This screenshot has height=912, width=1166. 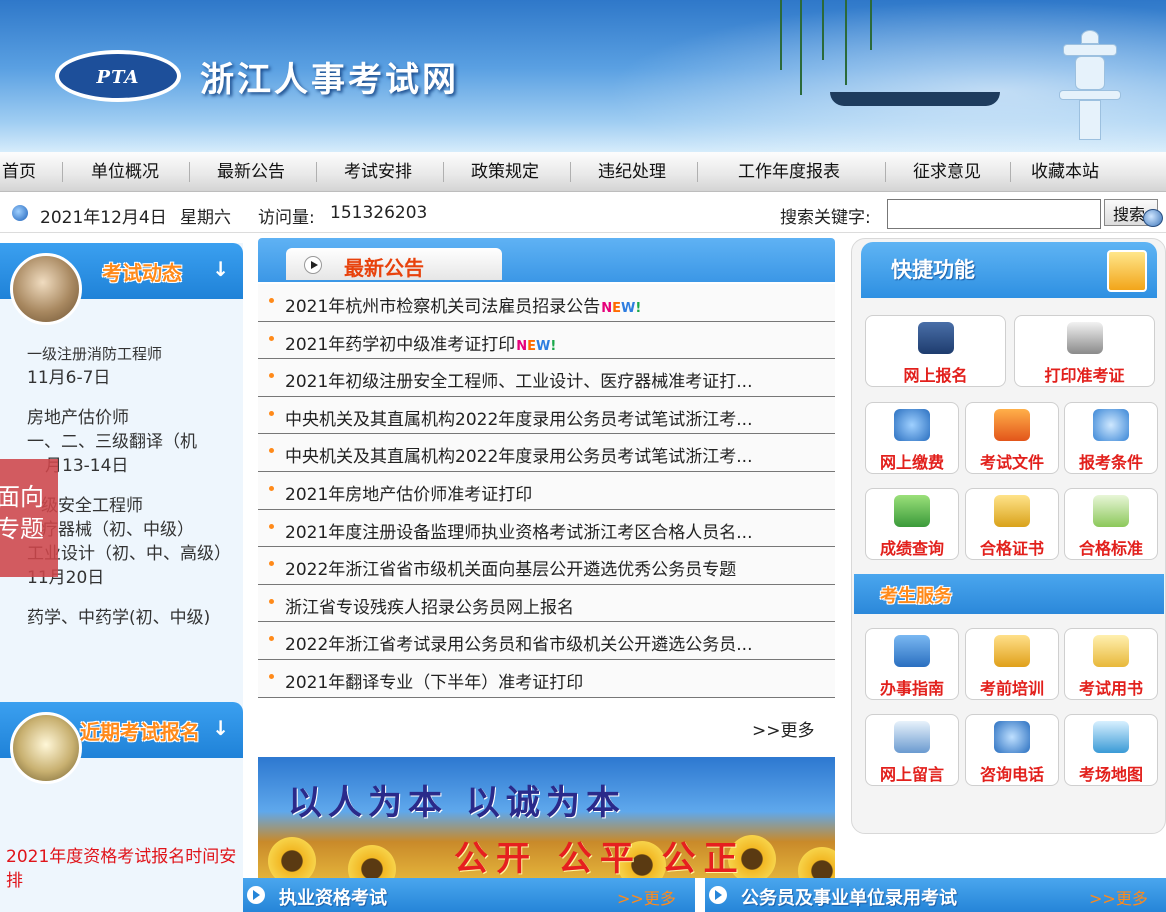 I want to click on news-title: 2021年杭州市检察机关司法雇员招录公告NEW!, so click(x=545, y=304).